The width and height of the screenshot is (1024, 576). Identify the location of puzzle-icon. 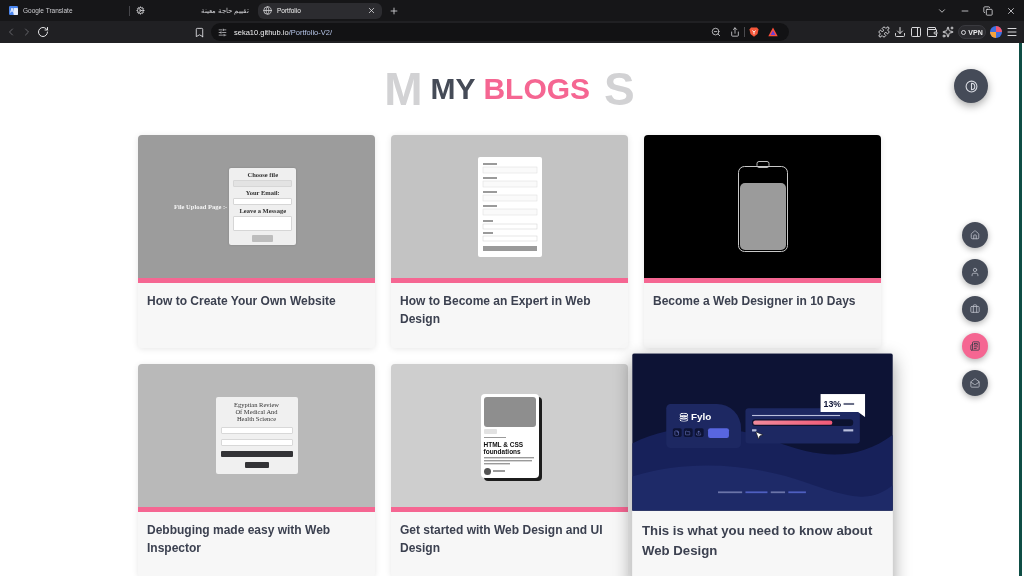
(884, 32).